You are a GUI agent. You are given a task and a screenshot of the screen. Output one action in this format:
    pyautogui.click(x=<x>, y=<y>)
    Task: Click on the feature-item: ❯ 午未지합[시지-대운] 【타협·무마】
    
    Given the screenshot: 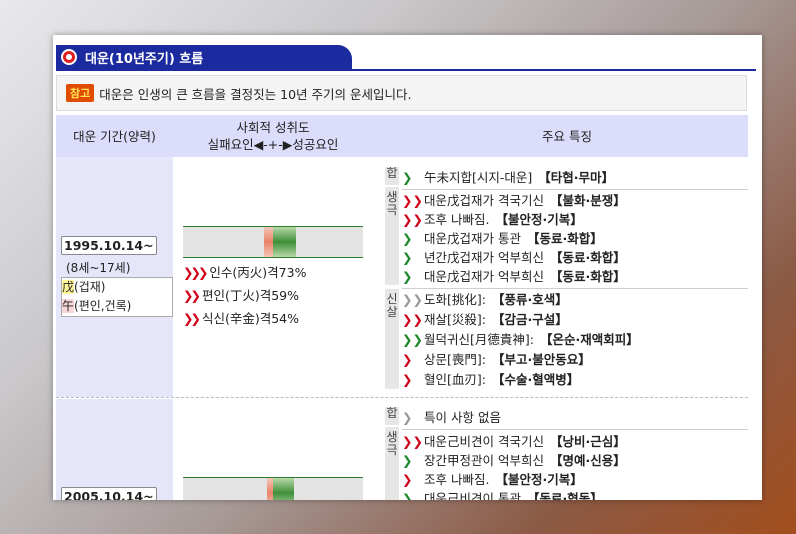 What is the action you would take?
    pyautogui.click(x=575, y=177)
    